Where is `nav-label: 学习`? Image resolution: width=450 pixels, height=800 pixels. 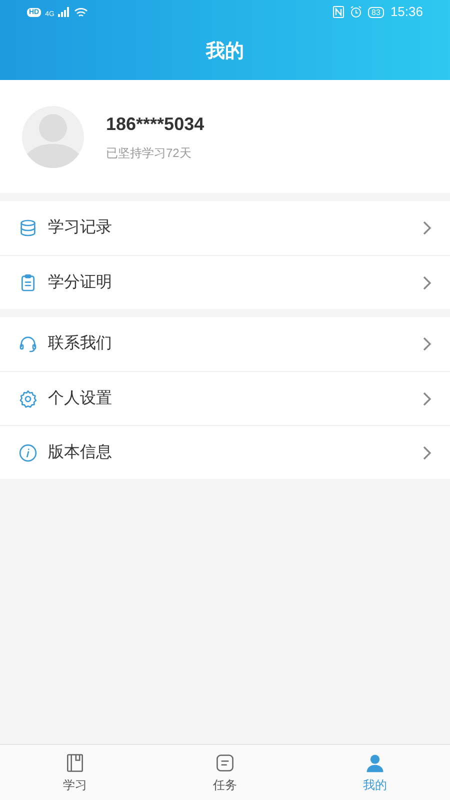 nav-label: 学习 is located at coordinates (75, 785).